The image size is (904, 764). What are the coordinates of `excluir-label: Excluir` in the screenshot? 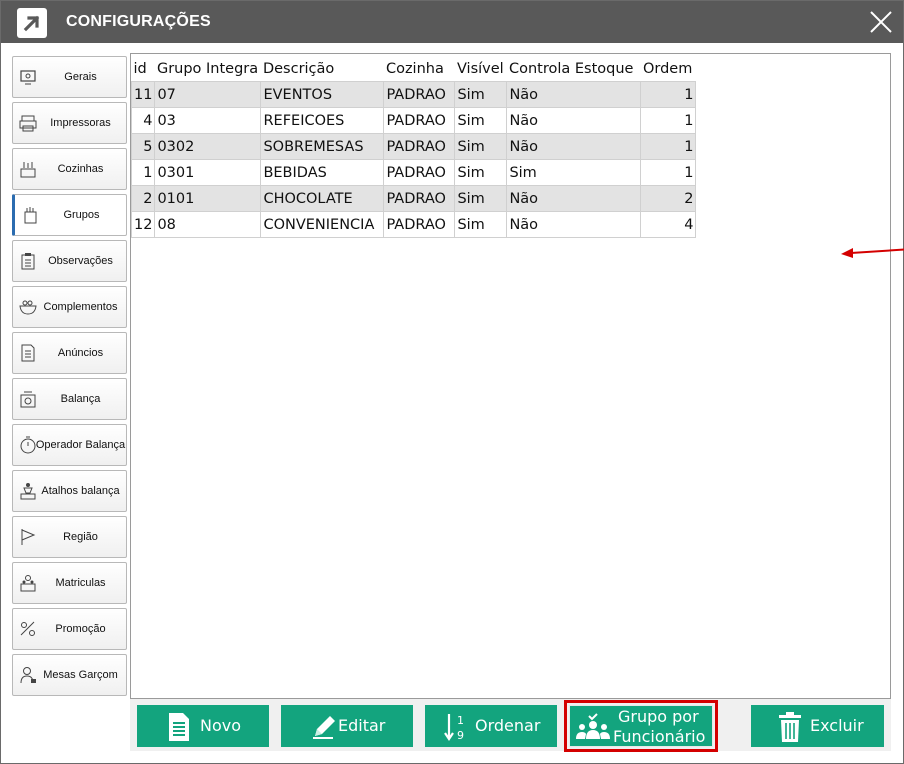 It's located at (837, 725).